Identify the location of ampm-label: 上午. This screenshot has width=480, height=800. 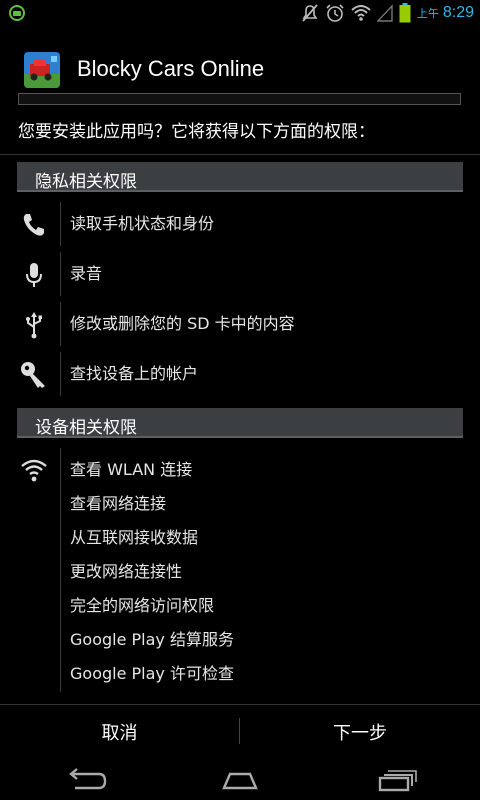
(427, 13).